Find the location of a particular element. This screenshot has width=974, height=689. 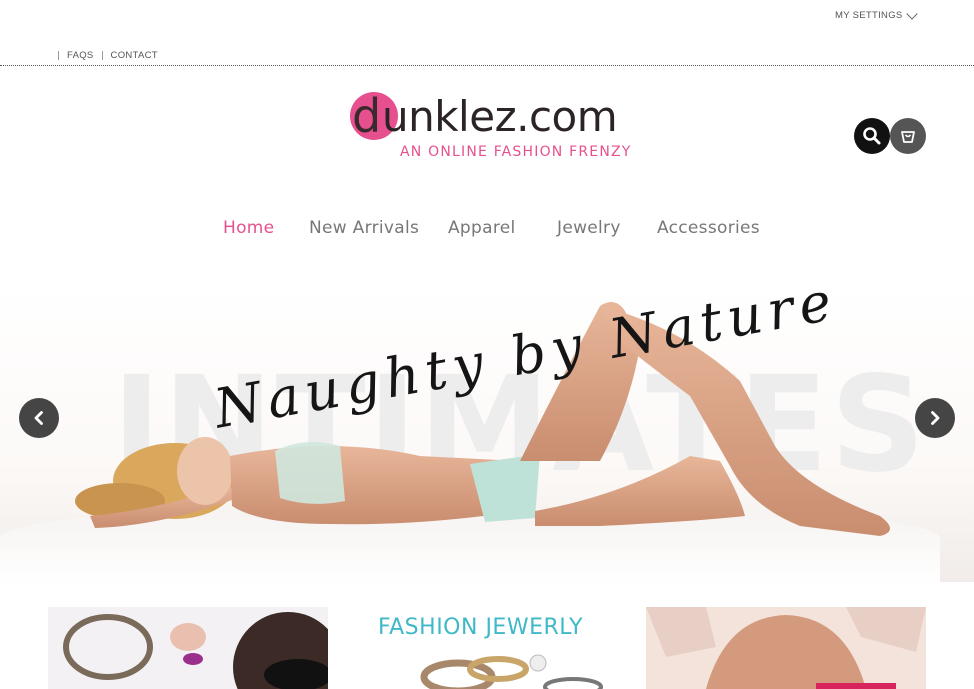

cart-button is located at coordinates (908, 136).